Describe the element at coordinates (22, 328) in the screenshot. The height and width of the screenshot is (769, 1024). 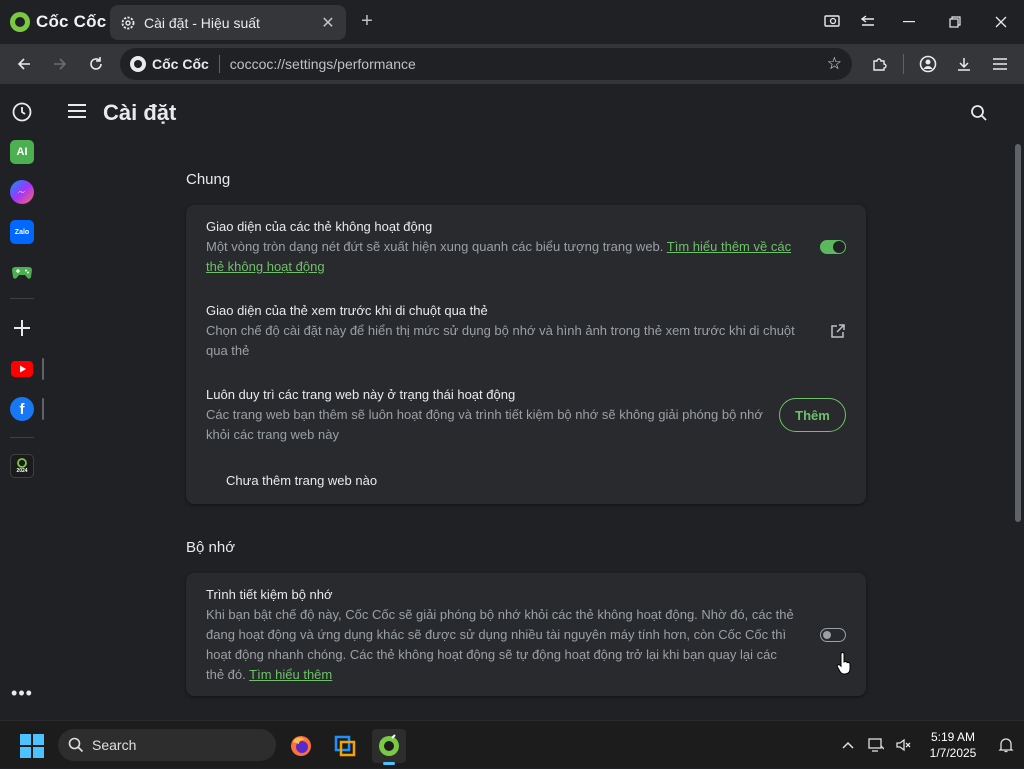
I see `add-app-icon` at that location.